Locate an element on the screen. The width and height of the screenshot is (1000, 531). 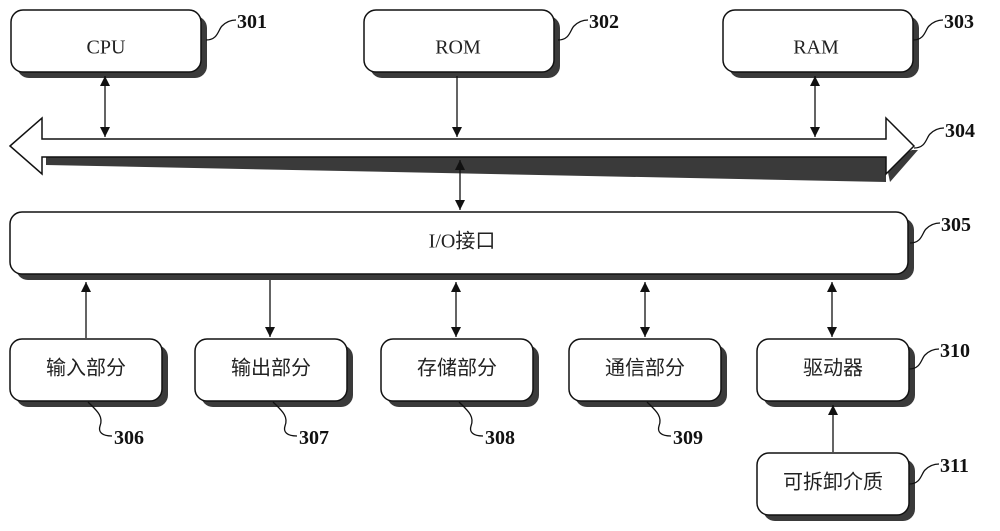
rom-ref: 302 is located at coordinates (604, 22).